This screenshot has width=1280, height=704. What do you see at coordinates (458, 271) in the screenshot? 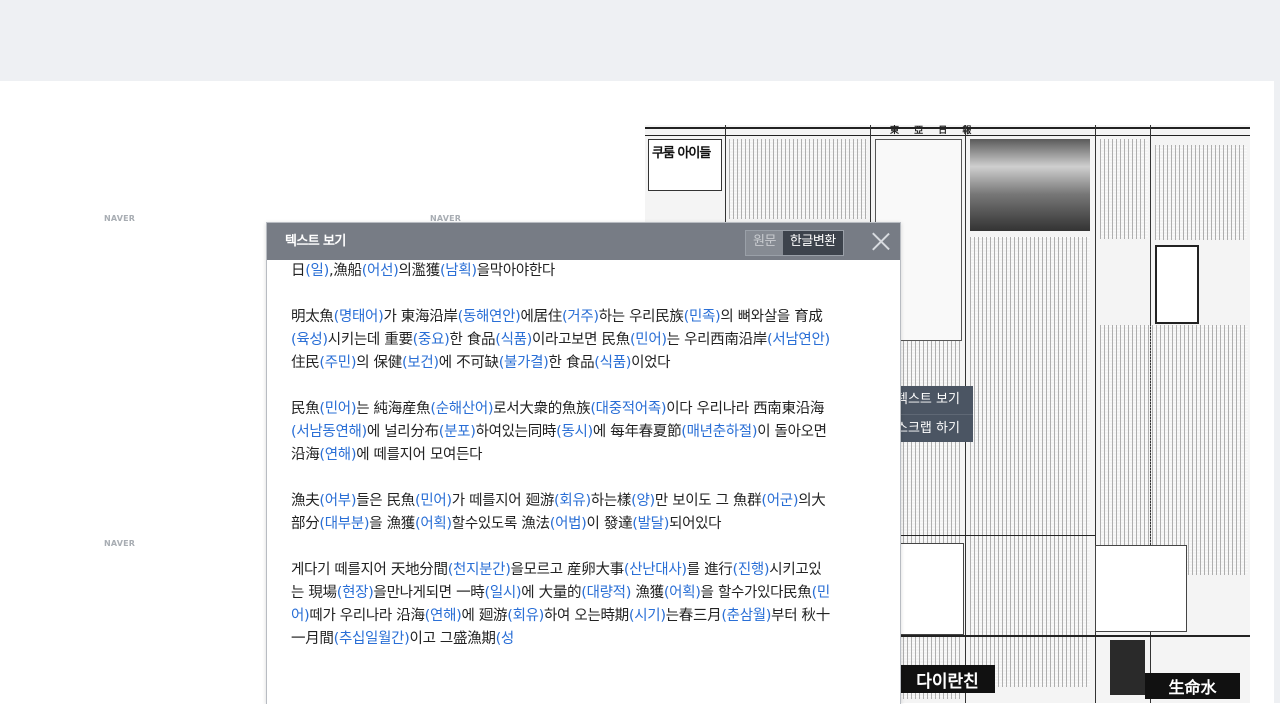
I see `hangul-reading: (남획)` at bounding box center [458, 271].